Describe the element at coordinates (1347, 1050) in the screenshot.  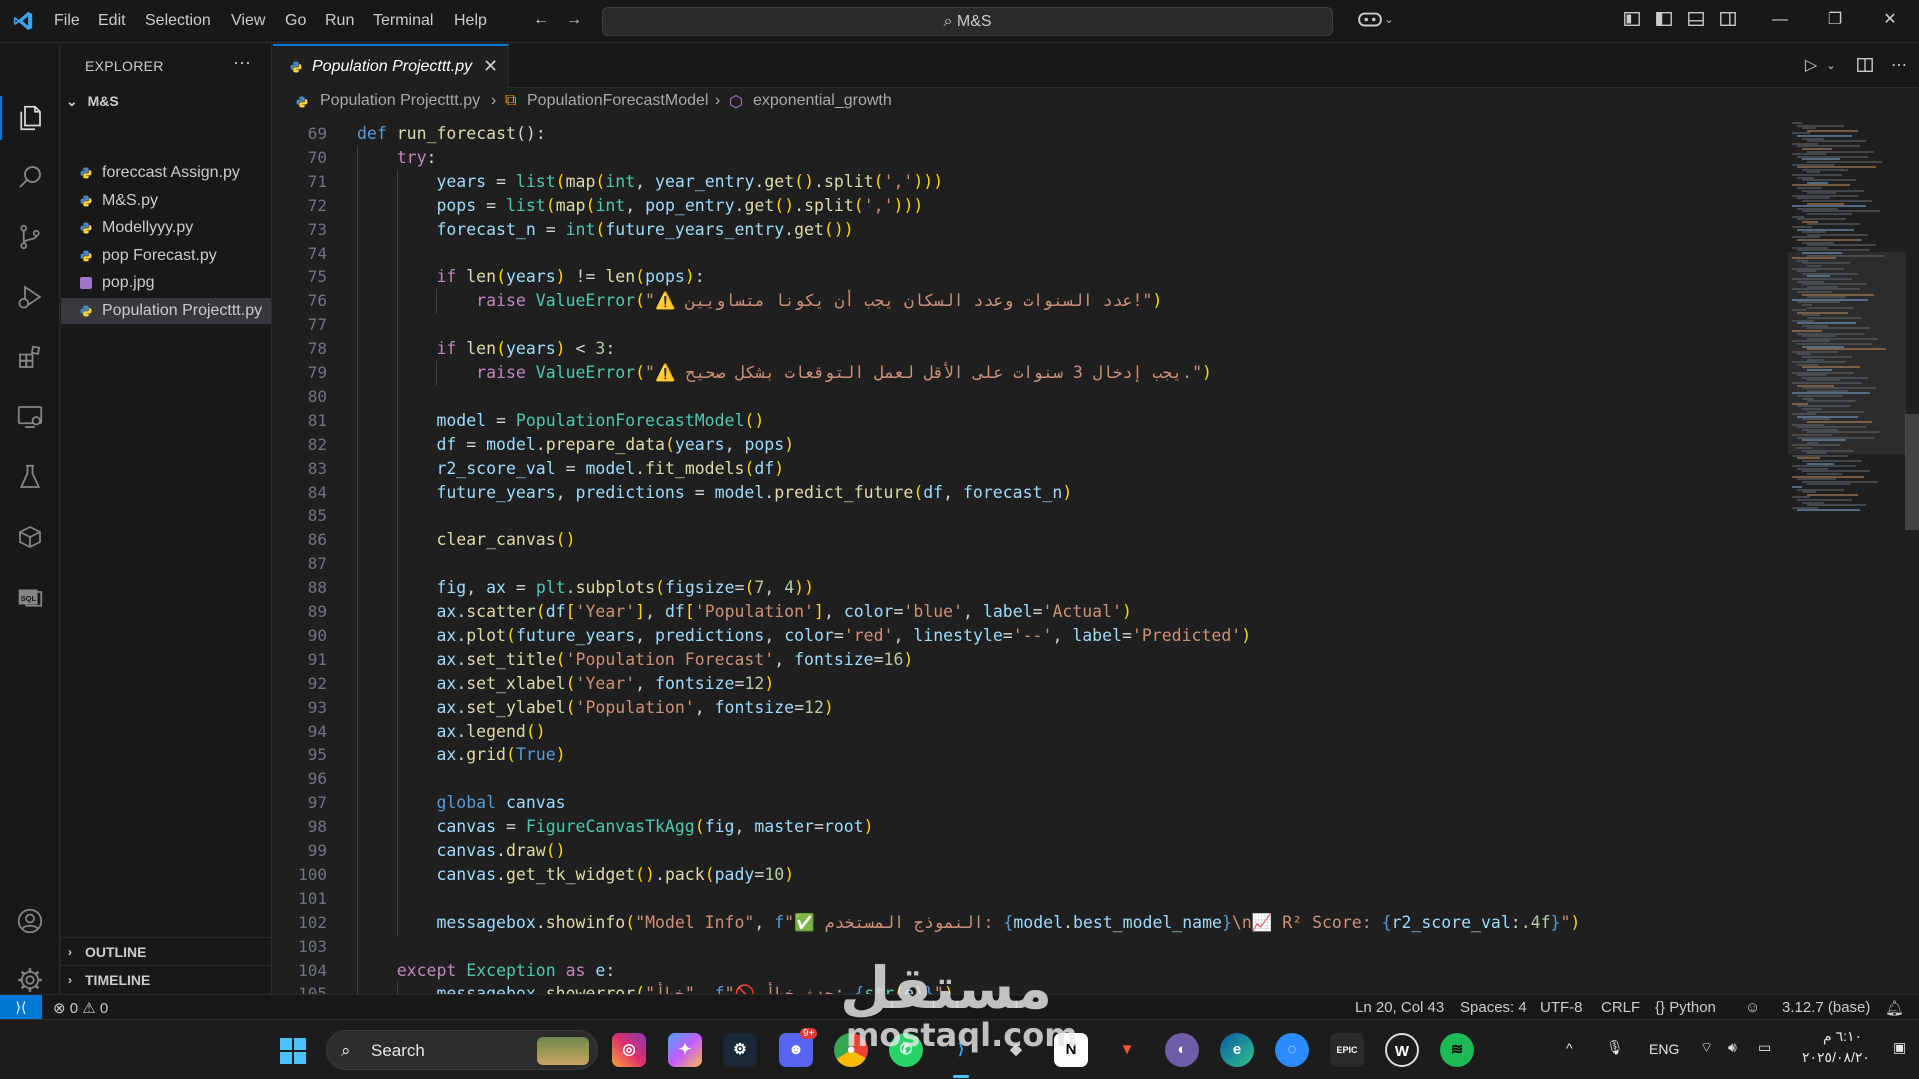
I see `epic-games-icon: EPIC` at that location.